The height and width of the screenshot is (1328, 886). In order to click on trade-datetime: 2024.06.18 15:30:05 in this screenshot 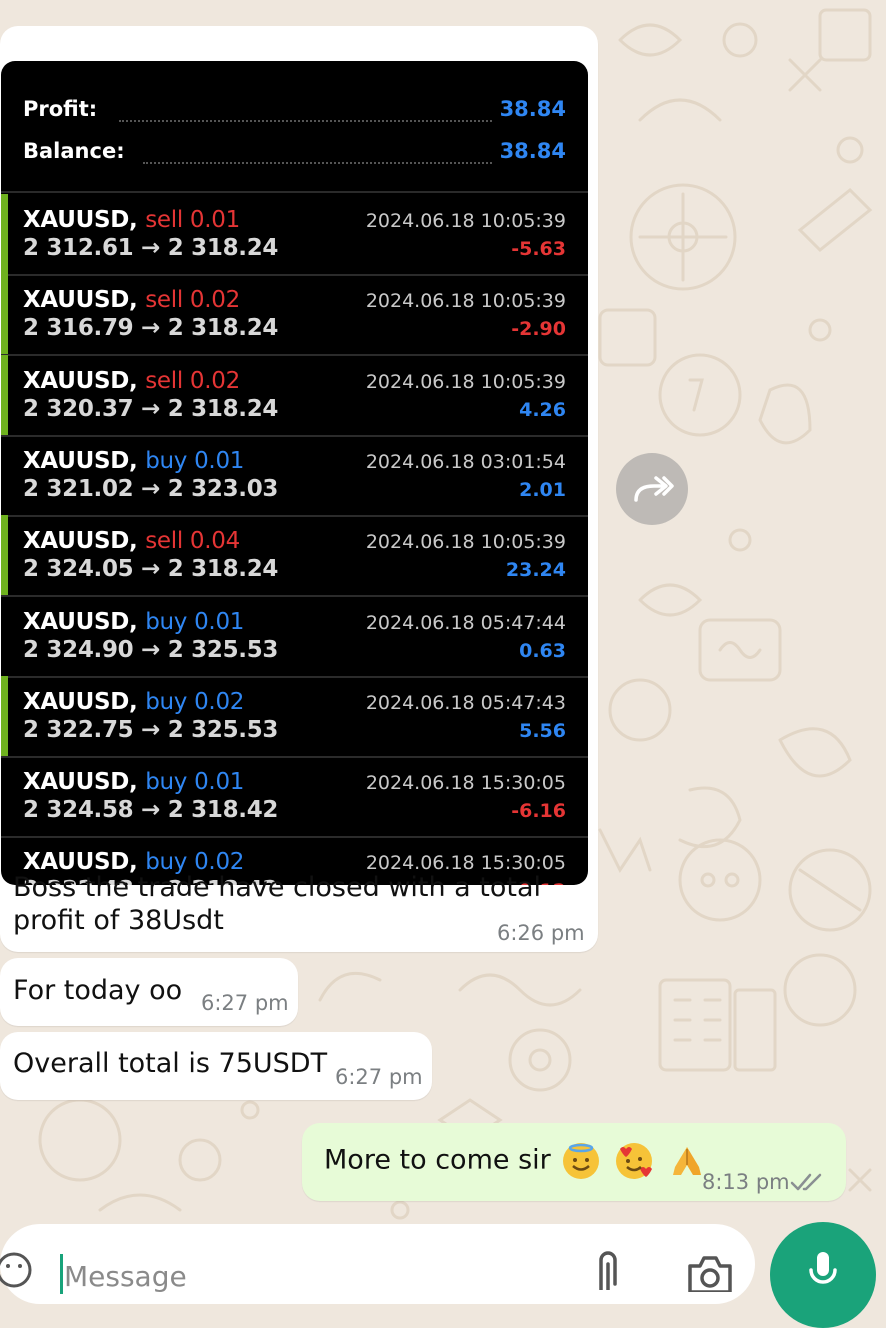, I will do `click(465, 783)`.